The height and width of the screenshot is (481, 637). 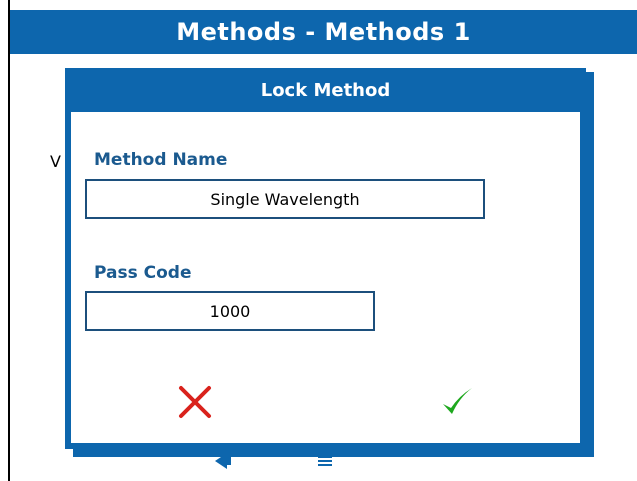 I want to click on method-name-value: Single Wavelength, so click(x=285, y=199).